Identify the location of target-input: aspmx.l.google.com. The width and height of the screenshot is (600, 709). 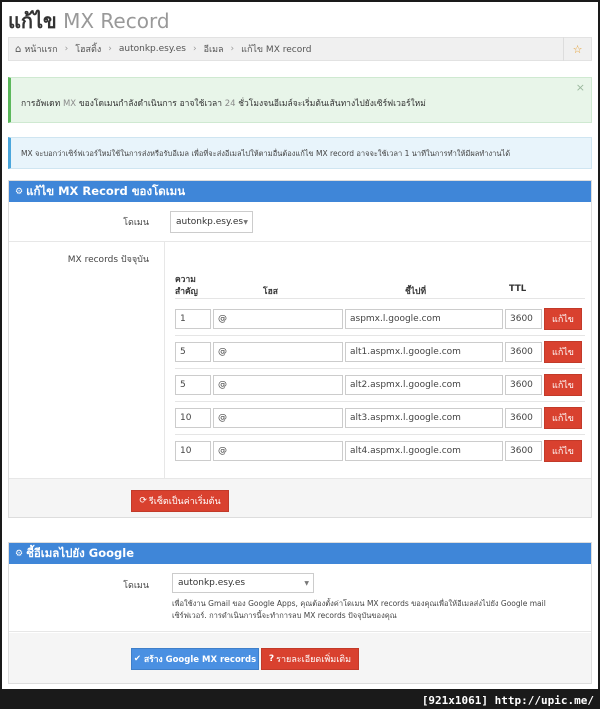
(424, 319).